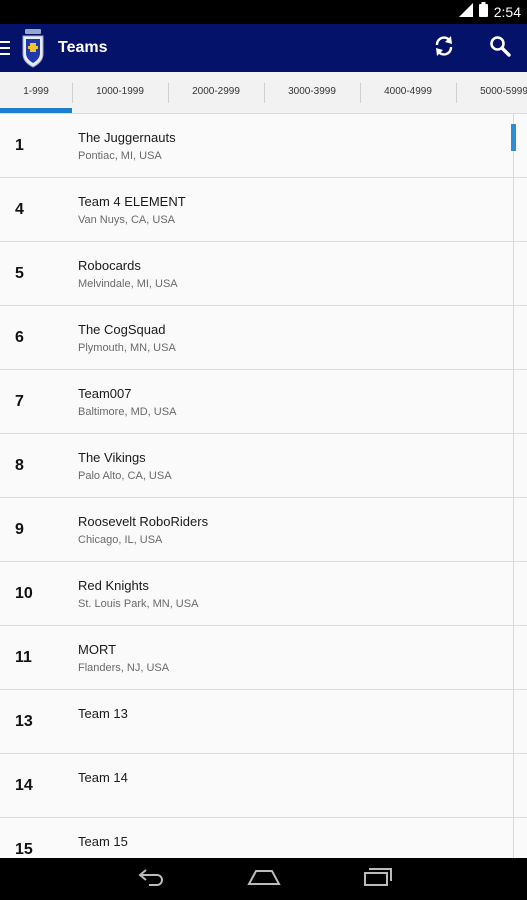 This screenshot has height=900, width=527. I want to click on team-location: Baltimore, MD, USA, so click(127, 412).